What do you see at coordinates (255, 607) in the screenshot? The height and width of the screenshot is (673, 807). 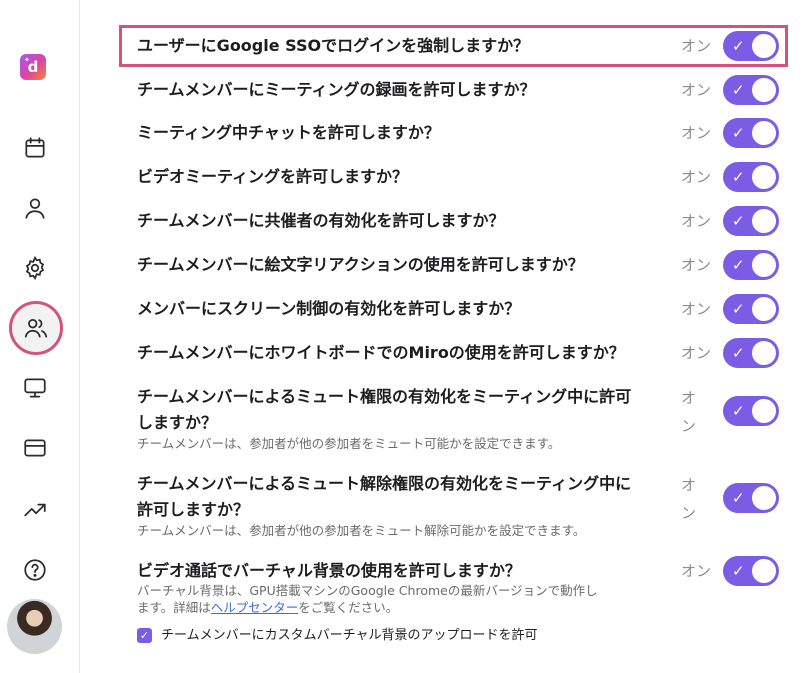 I see `help-center-link: ヘルプセンター` at bounding box center [255, 607].